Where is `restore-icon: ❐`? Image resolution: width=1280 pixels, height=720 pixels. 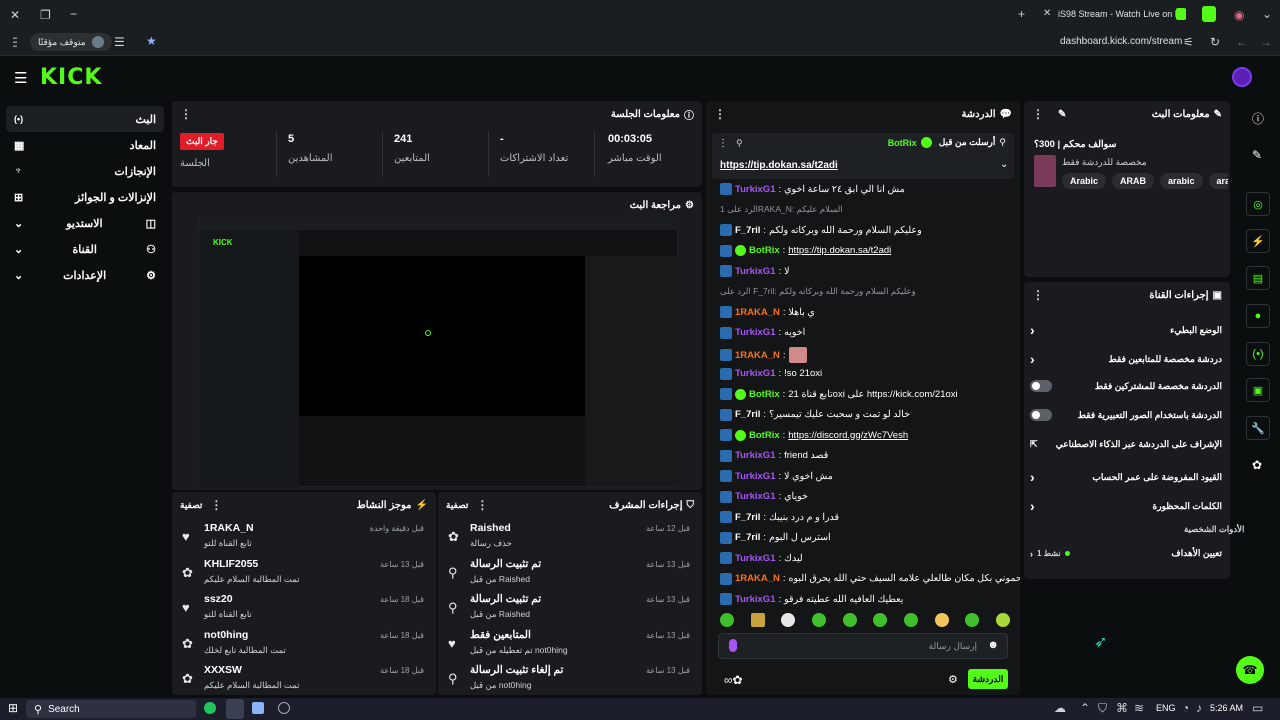
restore-icon: ❐ is located at coordinates (45, 15).